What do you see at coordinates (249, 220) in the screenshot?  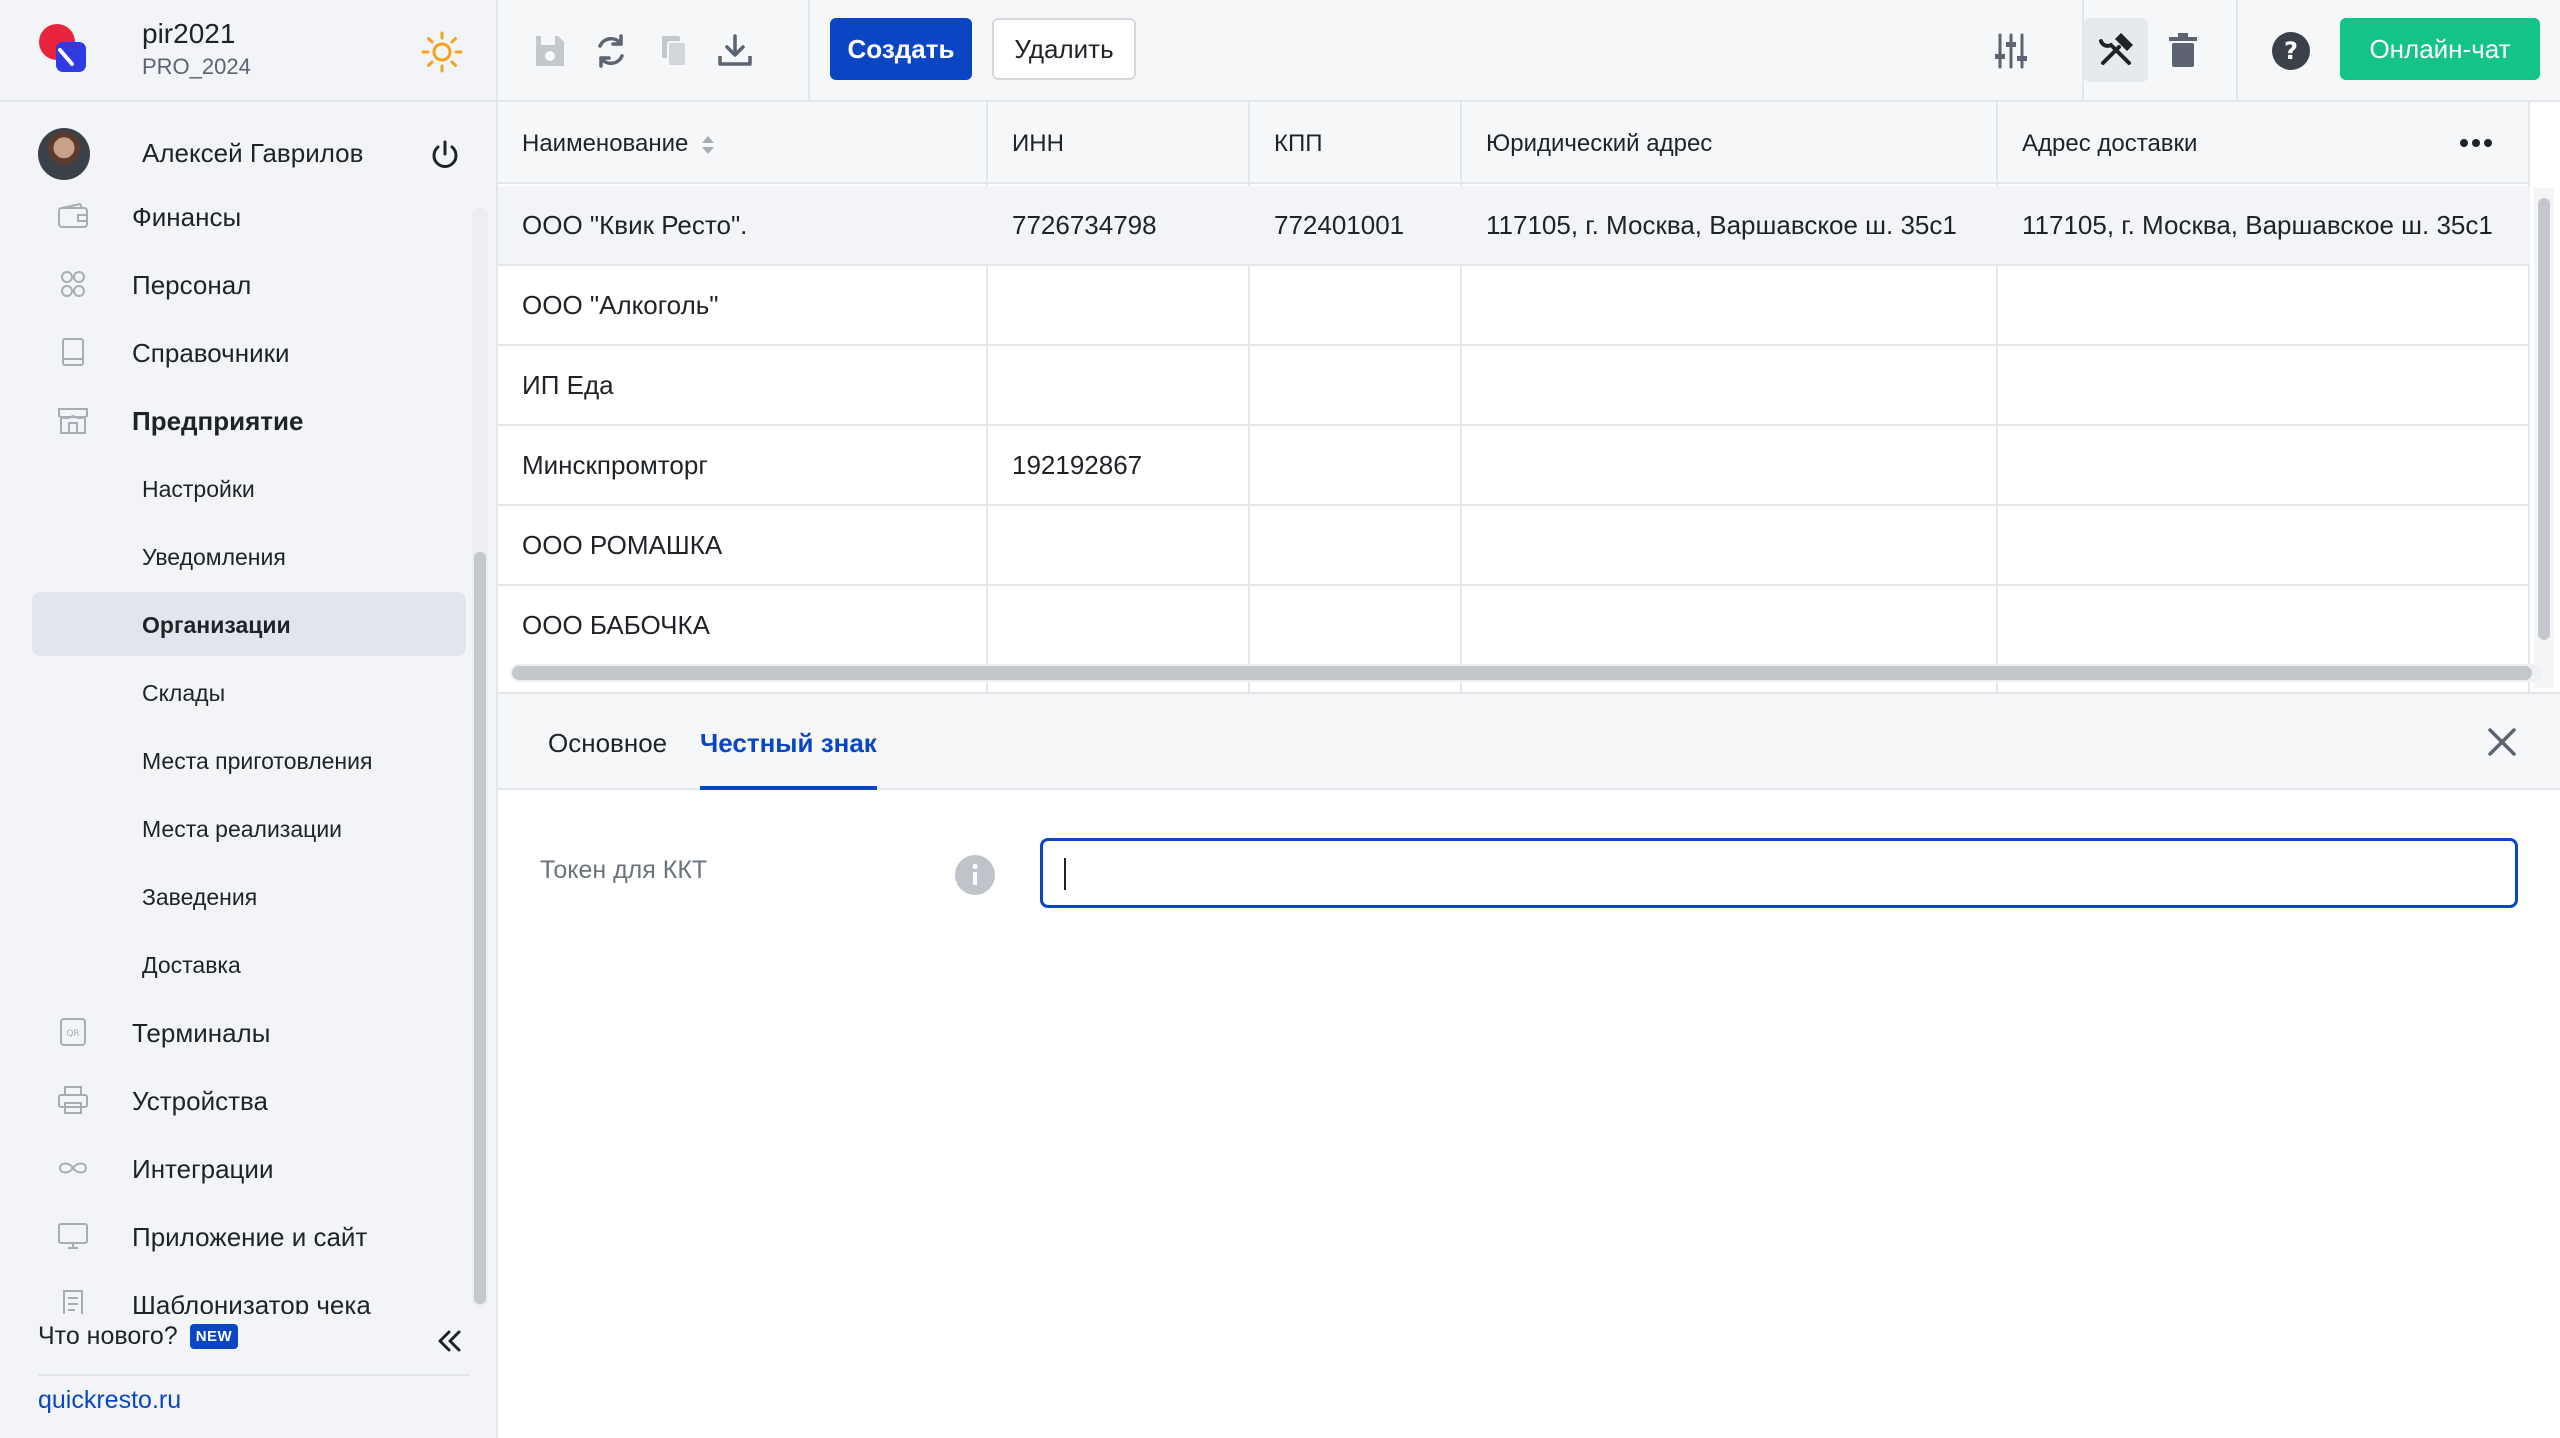 I see `sidebar-item-finance: Финансы` at bounding box center [249, 220].